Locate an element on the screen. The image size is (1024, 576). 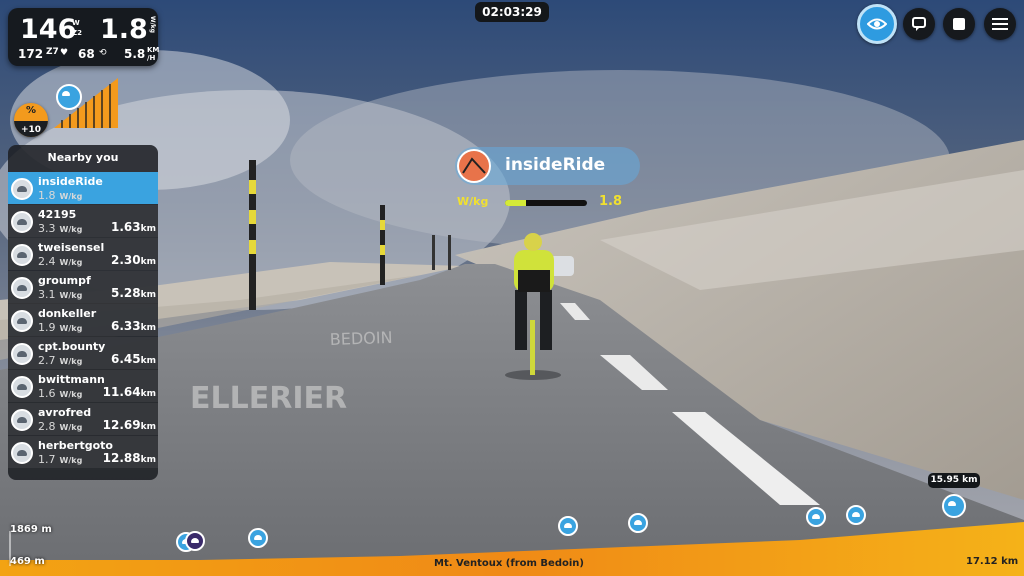
nearby-rider-row: groumpf 3.1 W/kg 5.28km is located at coordinates (83, 287).